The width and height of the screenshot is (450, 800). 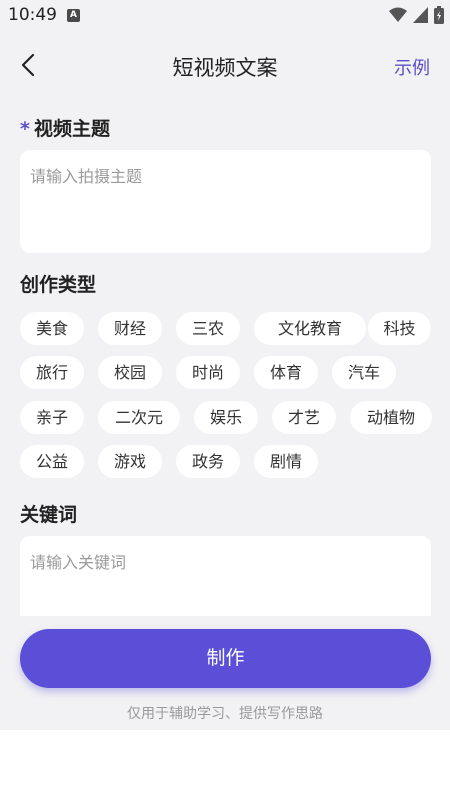 What do you see at coordinates (208, 372) in the screenshot?
I see `type-chip: 时尚` at bounding box center [208, 372].